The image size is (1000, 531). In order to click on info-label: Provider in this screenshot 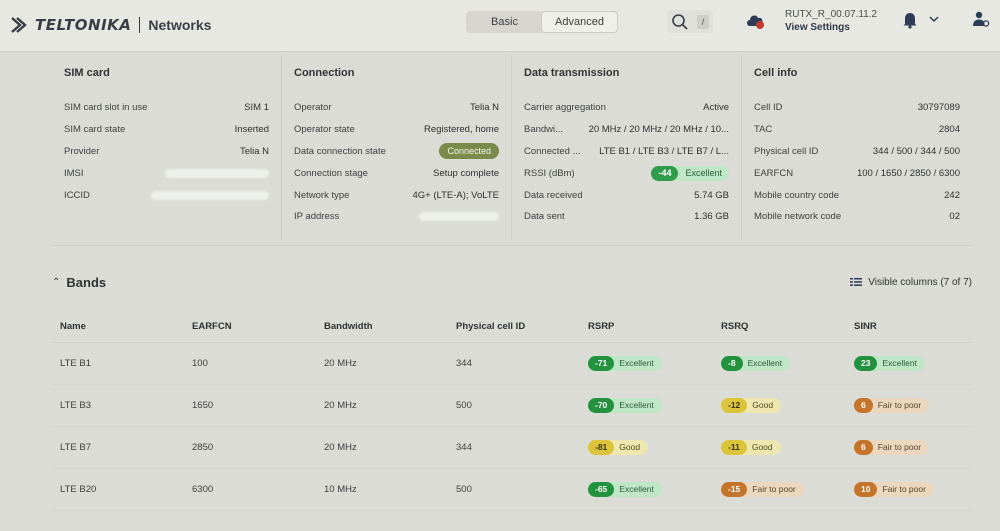, I will do `click(82, 151)`.